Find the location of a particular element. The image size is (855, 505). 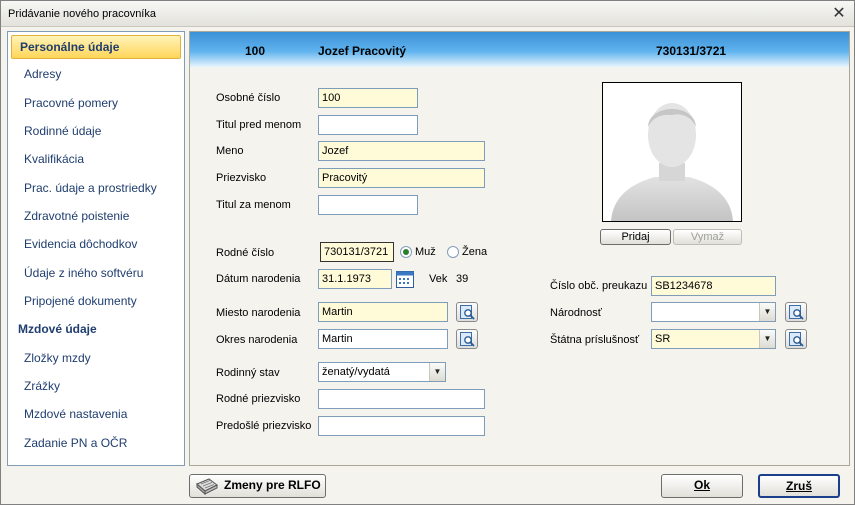

gender-male-label: Muž is located at coordinates (425, 252).